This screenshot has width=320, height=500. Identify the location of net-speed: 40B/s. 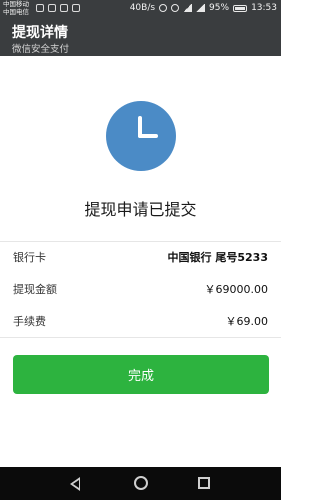
(142, 8).